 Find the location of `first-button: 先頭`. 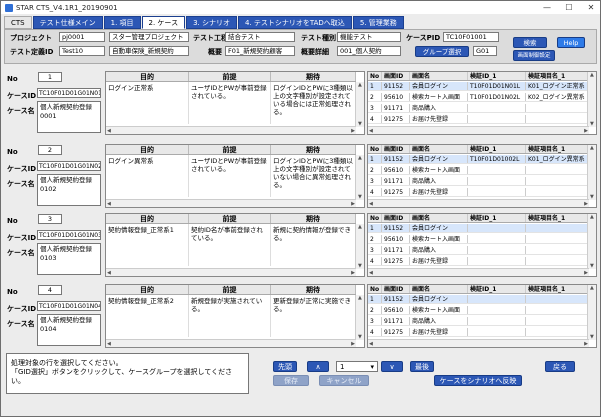

first-button: 先頭 is located at coordinates (285, 366).